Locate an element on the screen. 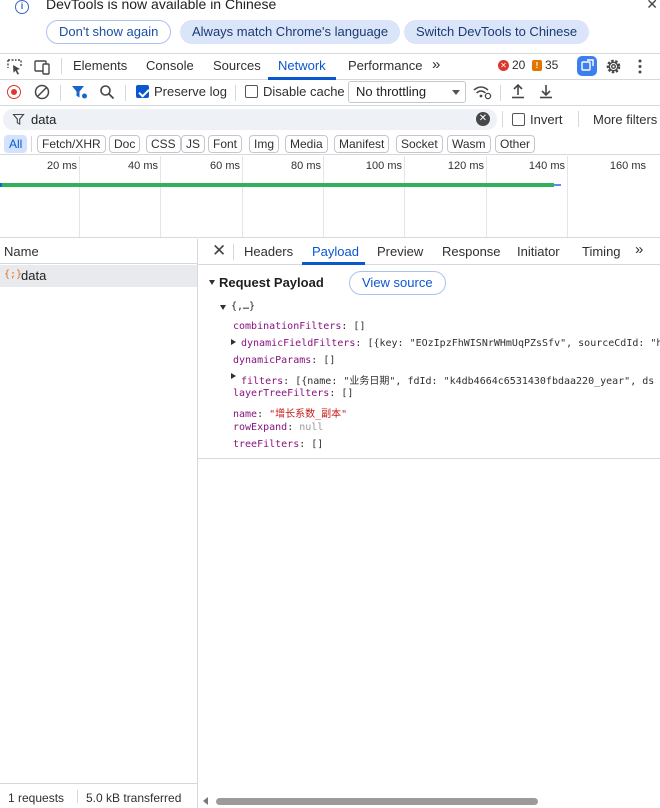 The height and width of the screenshot is (808, 660). type-filter-img: Img is located at coordinates (264, 144).